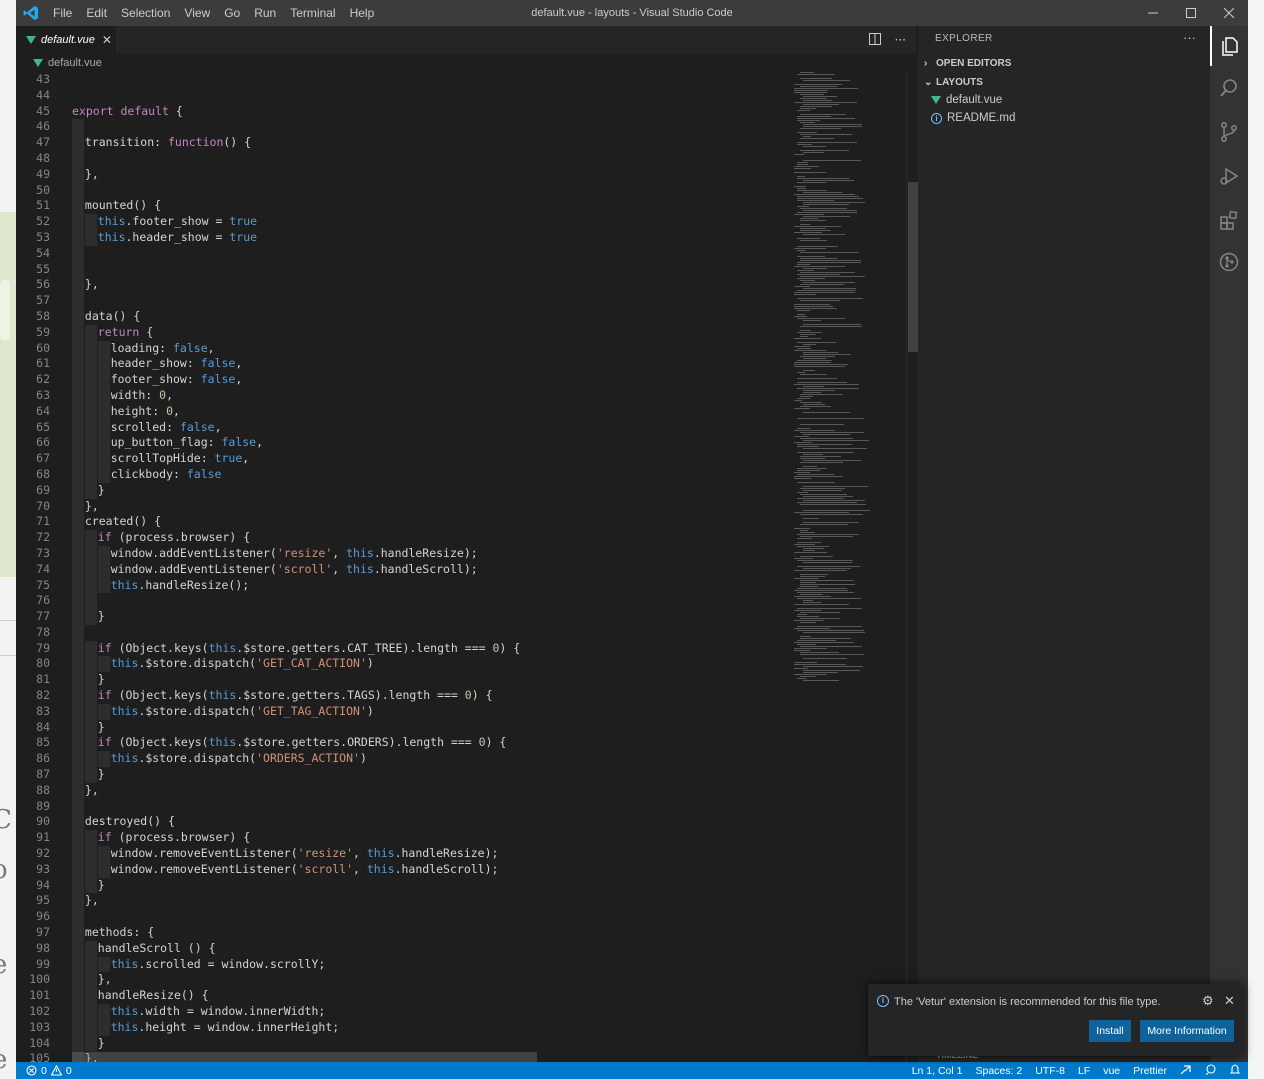  I want to click on gear-icon: ⚙, so click(1208, 1001).